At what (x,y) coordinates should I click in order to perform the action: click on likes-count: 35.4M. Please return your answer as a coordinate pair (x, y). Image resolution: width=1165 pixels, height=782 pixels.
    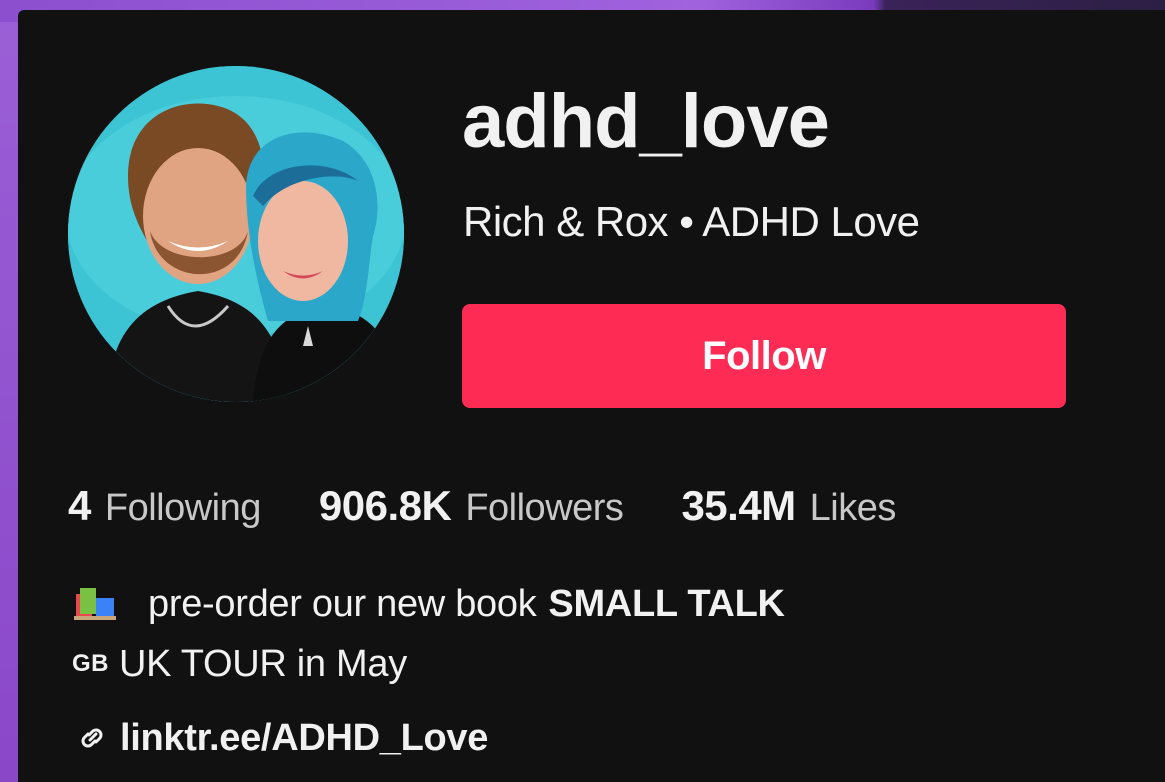
    Looking at the image, I should click on (738, 505).